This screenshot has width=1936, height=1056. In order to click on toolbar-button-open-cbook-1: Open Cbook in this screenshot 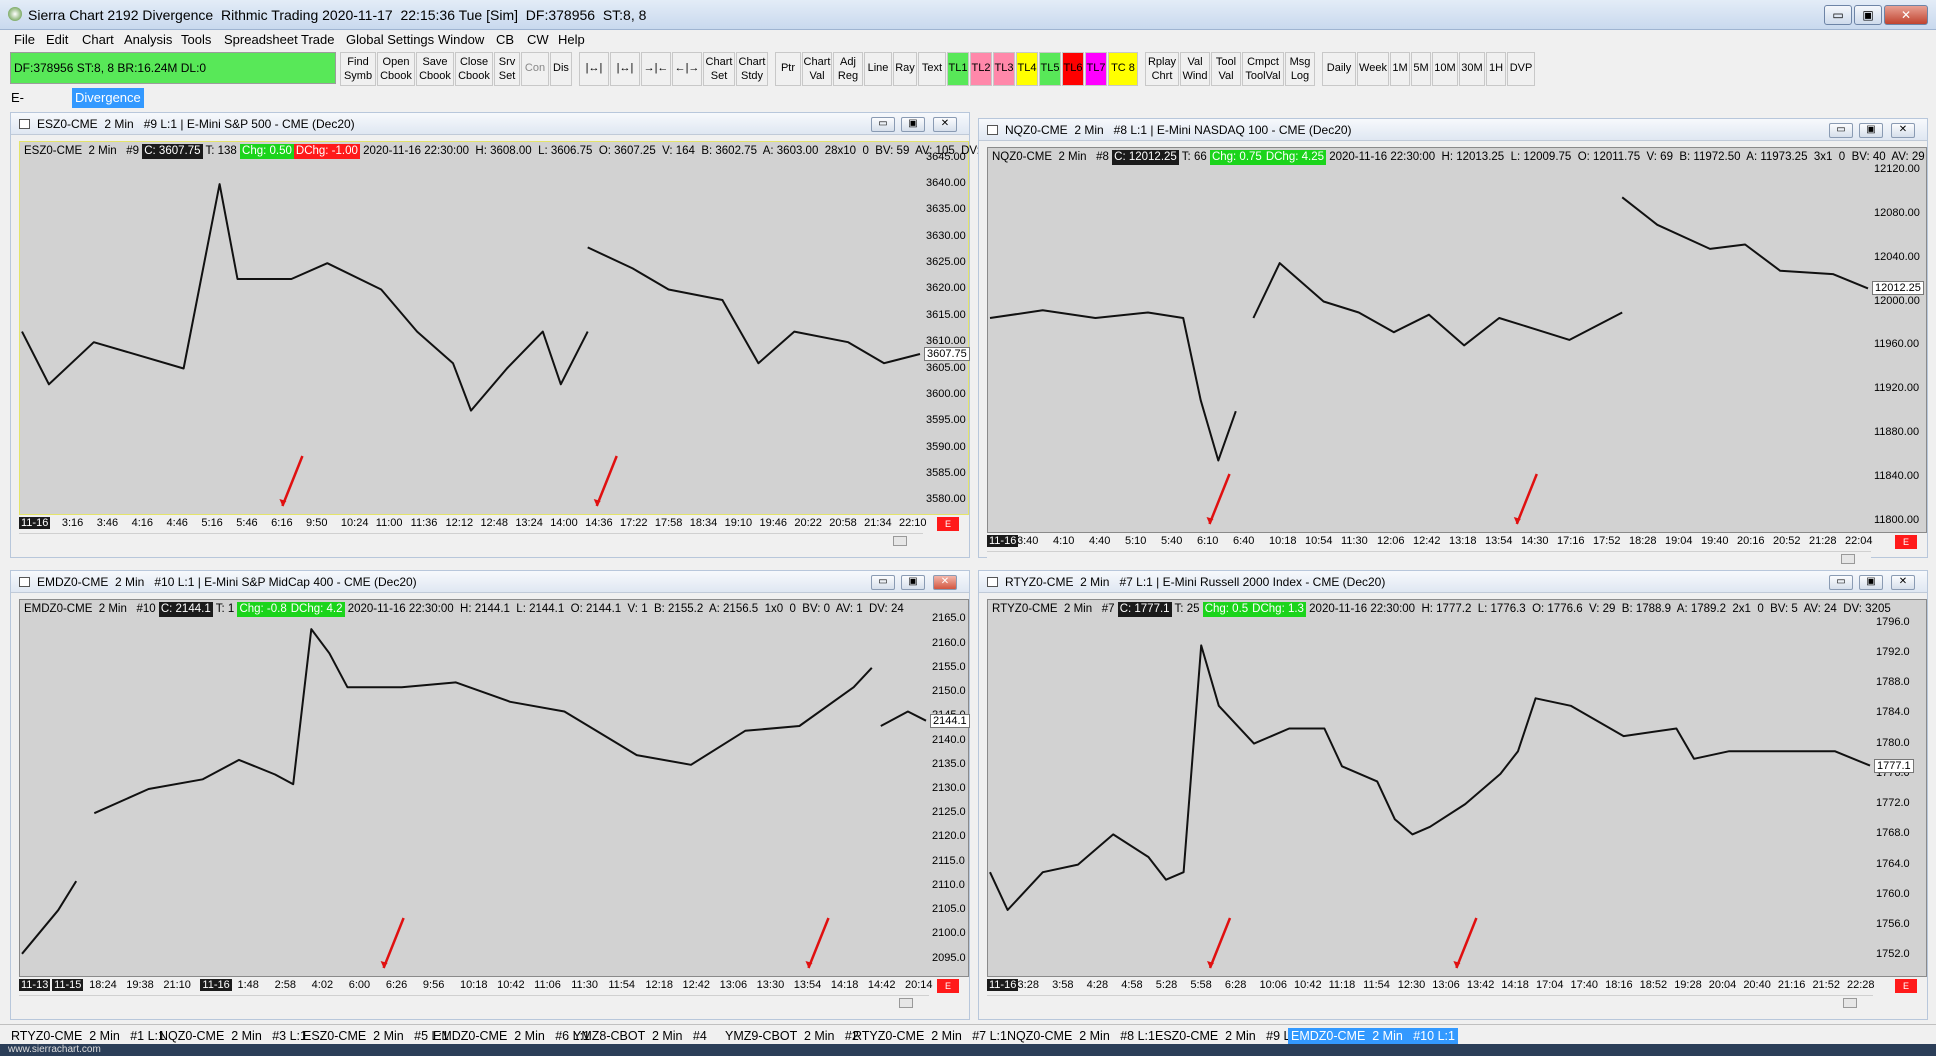, I will do `click(396, 69)`.